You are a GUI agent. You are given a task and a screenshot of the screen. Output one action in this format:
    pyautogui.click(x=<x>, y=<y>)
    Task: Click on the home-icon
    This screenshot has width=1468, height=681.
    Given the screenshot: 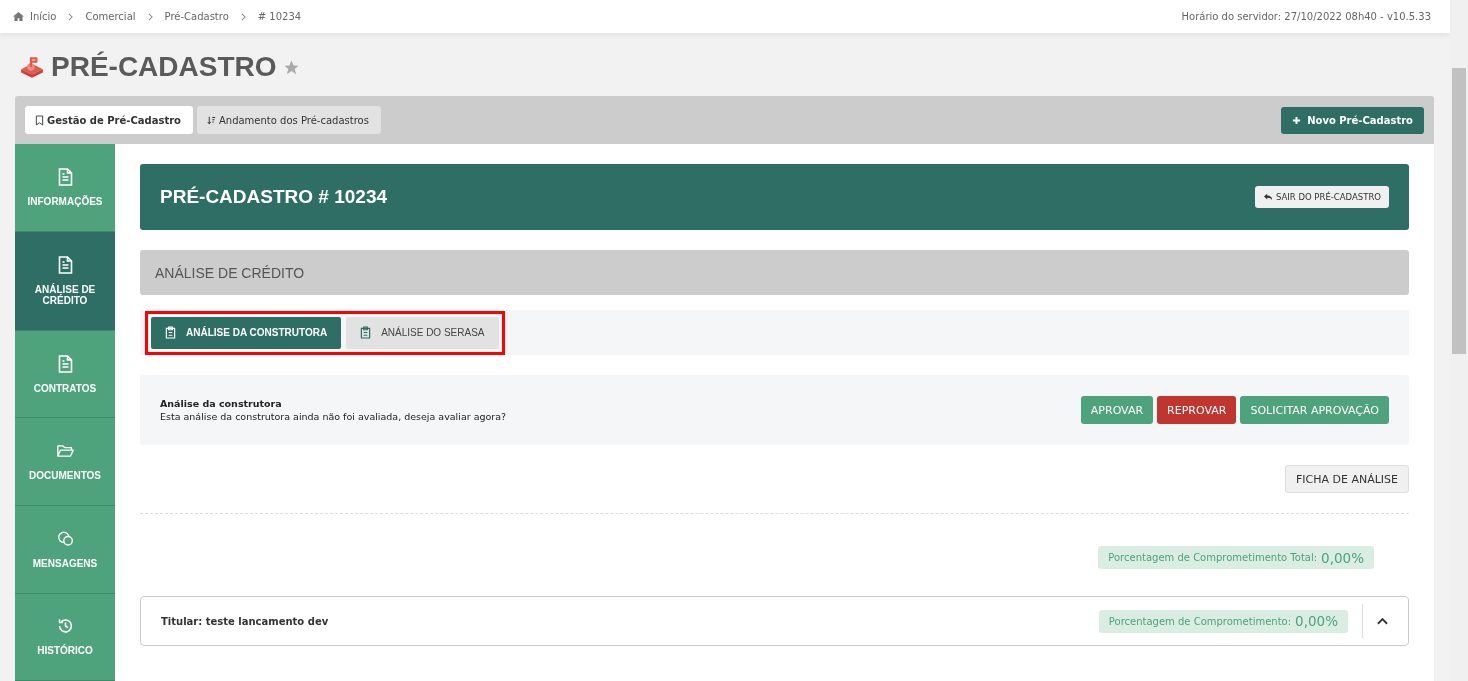 What is the action you would take?
    pyautogui.click(x=18, y=16)
    